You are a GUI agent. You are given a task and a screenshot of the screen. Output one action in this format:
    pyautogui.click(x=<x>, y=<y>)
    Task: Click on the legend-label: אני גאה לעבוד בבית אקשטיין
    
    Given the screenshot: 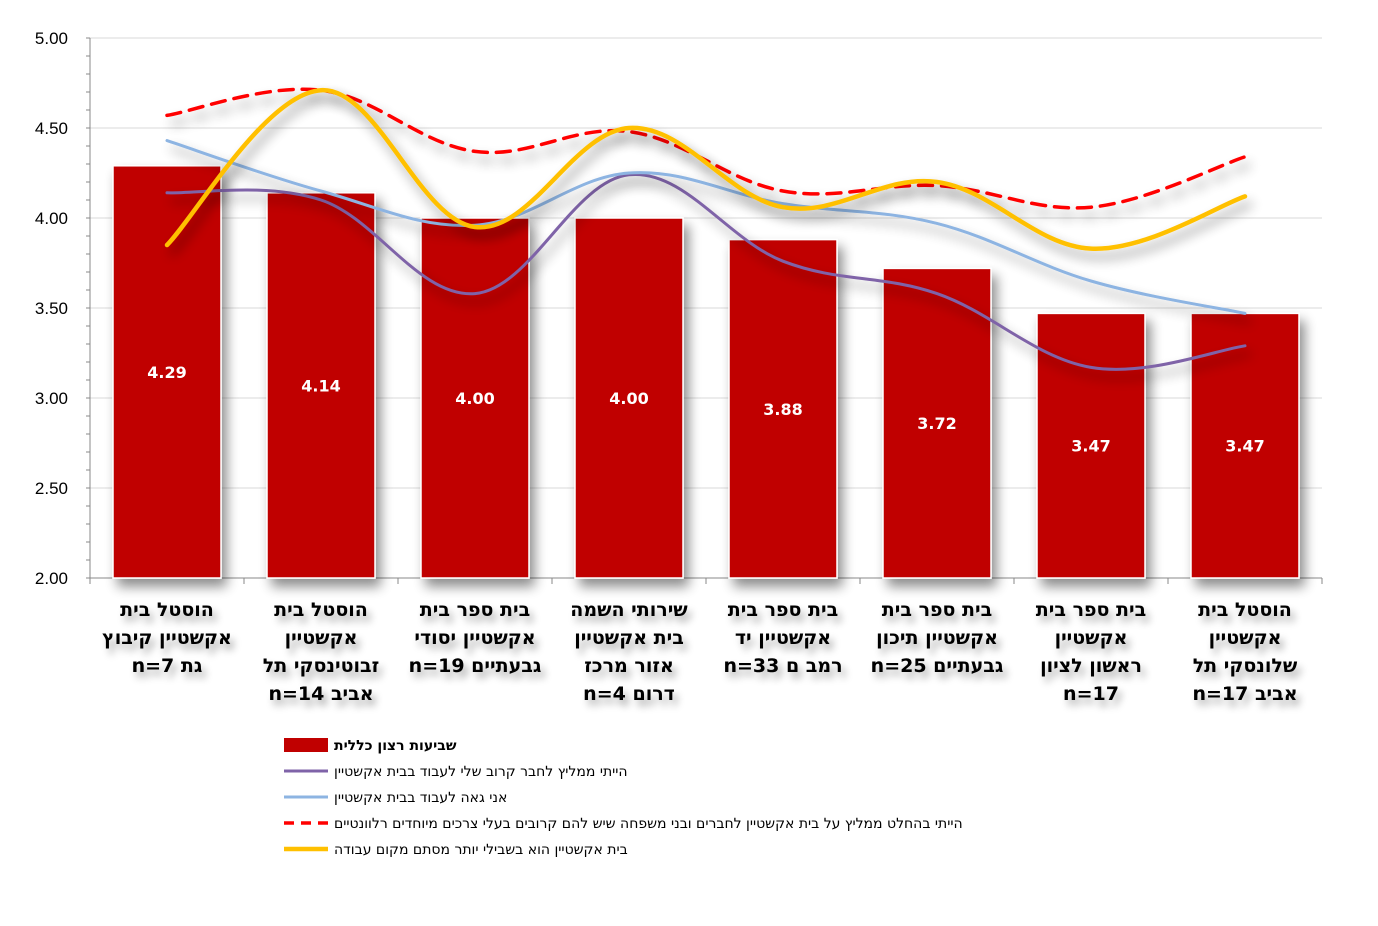 What is the action you would take?
    pyautogui.click(x=420, y=798)
    